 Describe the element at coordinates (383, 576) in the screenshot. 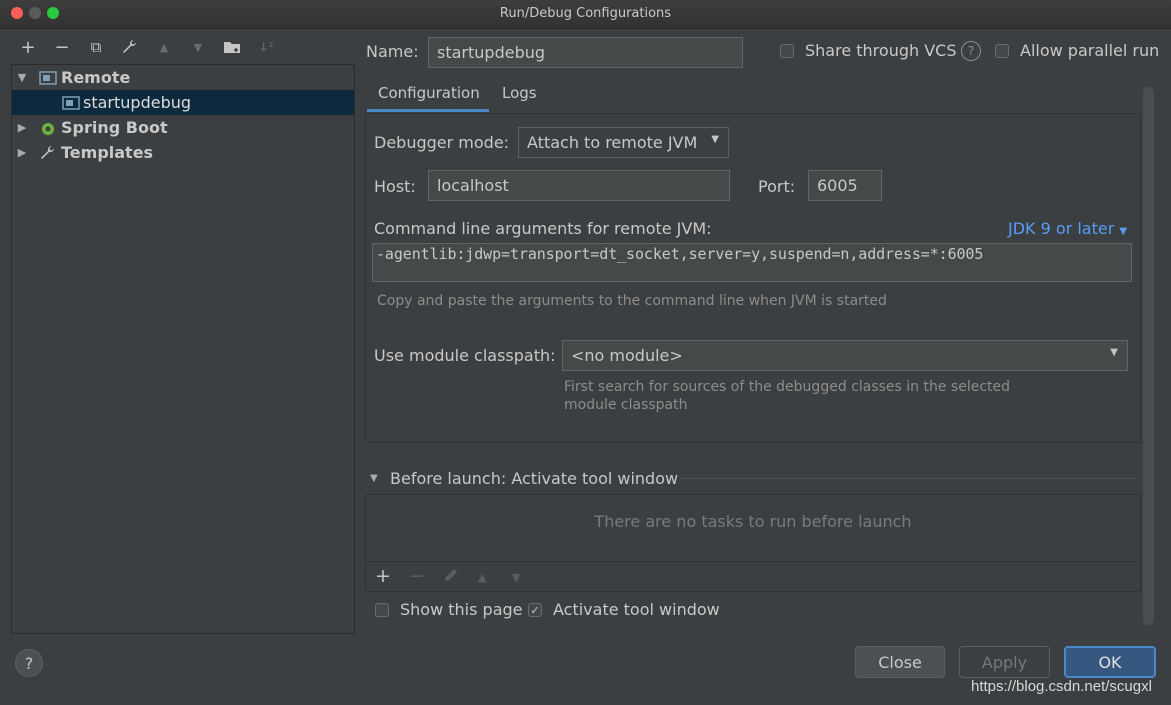

I see `add-task-button: +` at that location.